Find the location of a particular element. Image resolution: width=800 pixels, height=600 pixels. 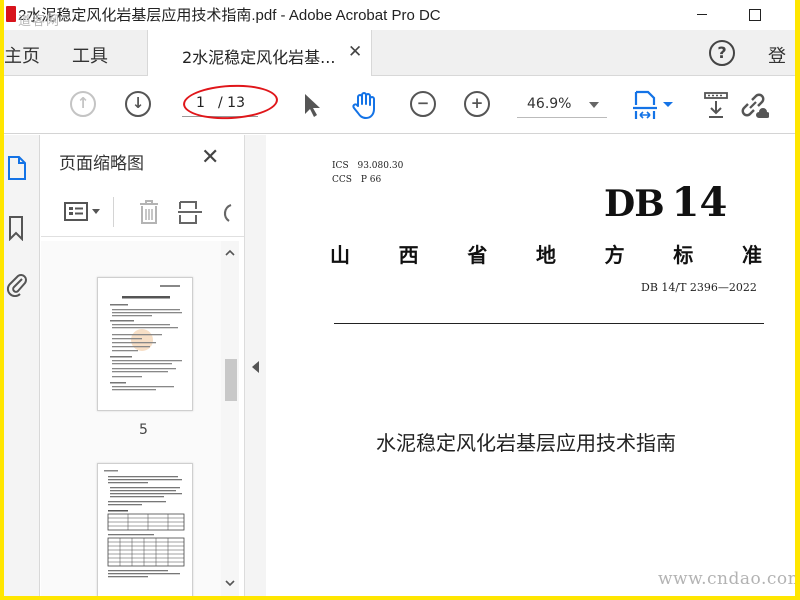

toolbar-divider is located at coordinates (113, 212).